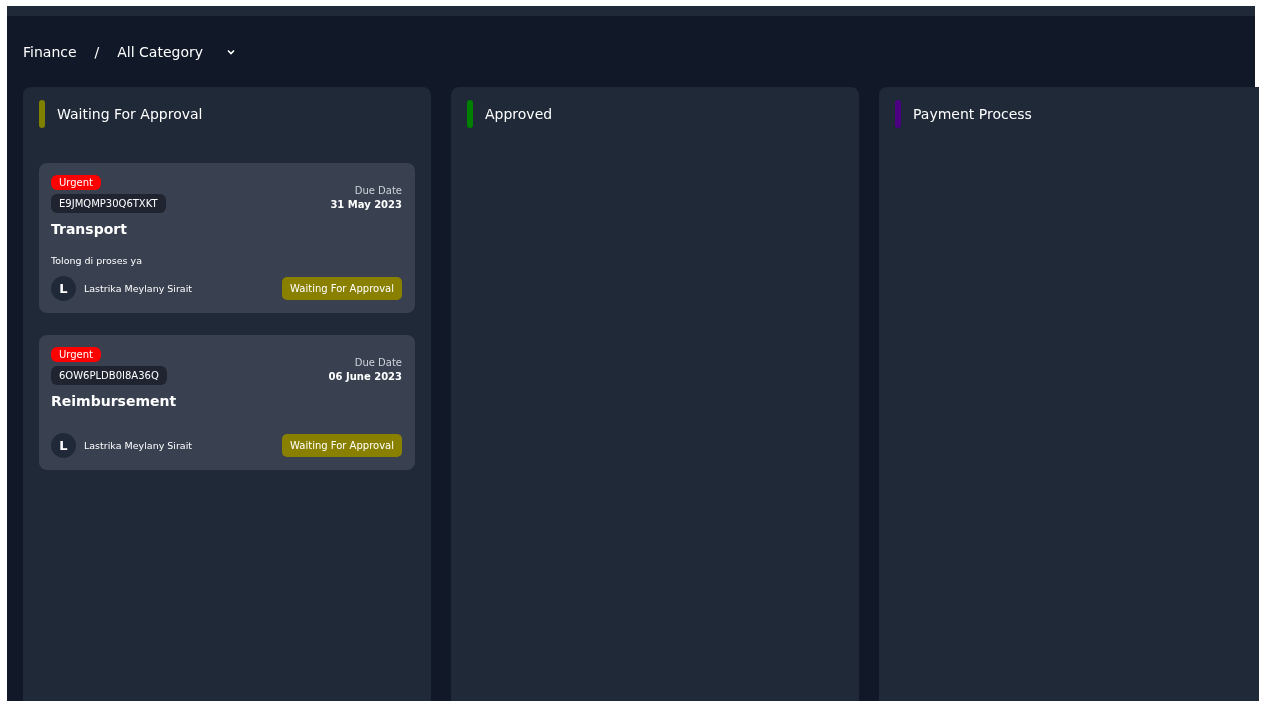  I want to click on request-code: E9JMQMP30Q6TXKT, so click(108, 203).